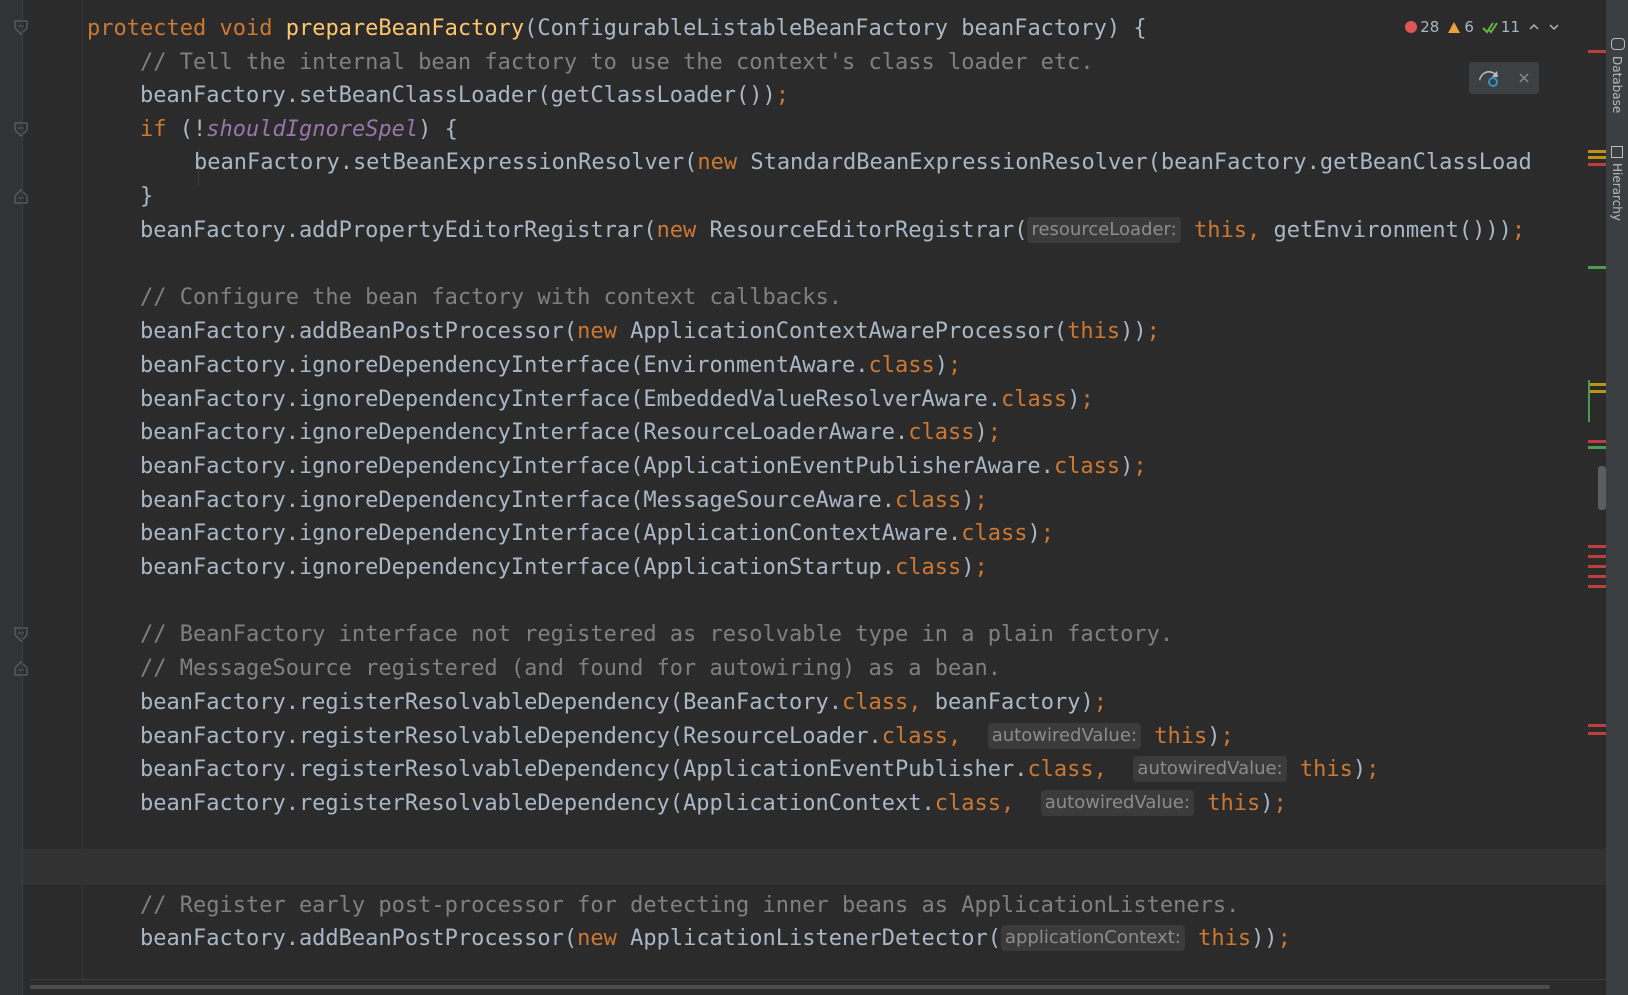 Image resolution: width=1628 pixels, height=995 pixels. I want to click on errors-count: 28, so click(1422, 27).